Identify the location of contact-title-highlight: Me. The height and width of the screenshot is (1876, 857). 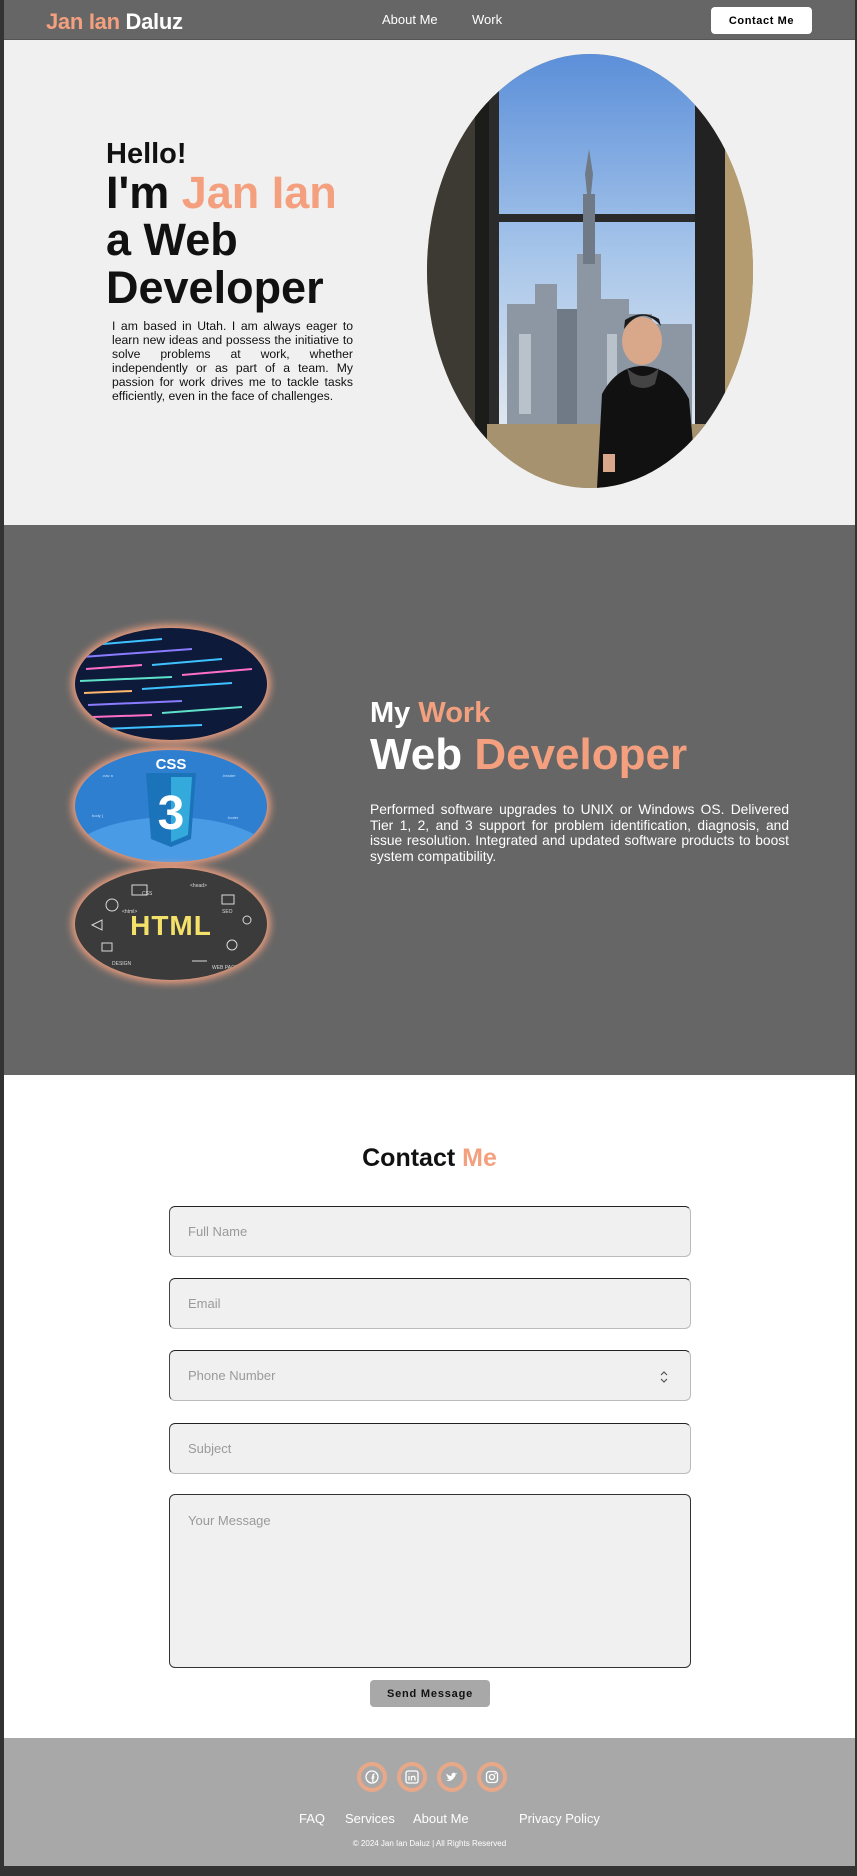
(479, 1158).